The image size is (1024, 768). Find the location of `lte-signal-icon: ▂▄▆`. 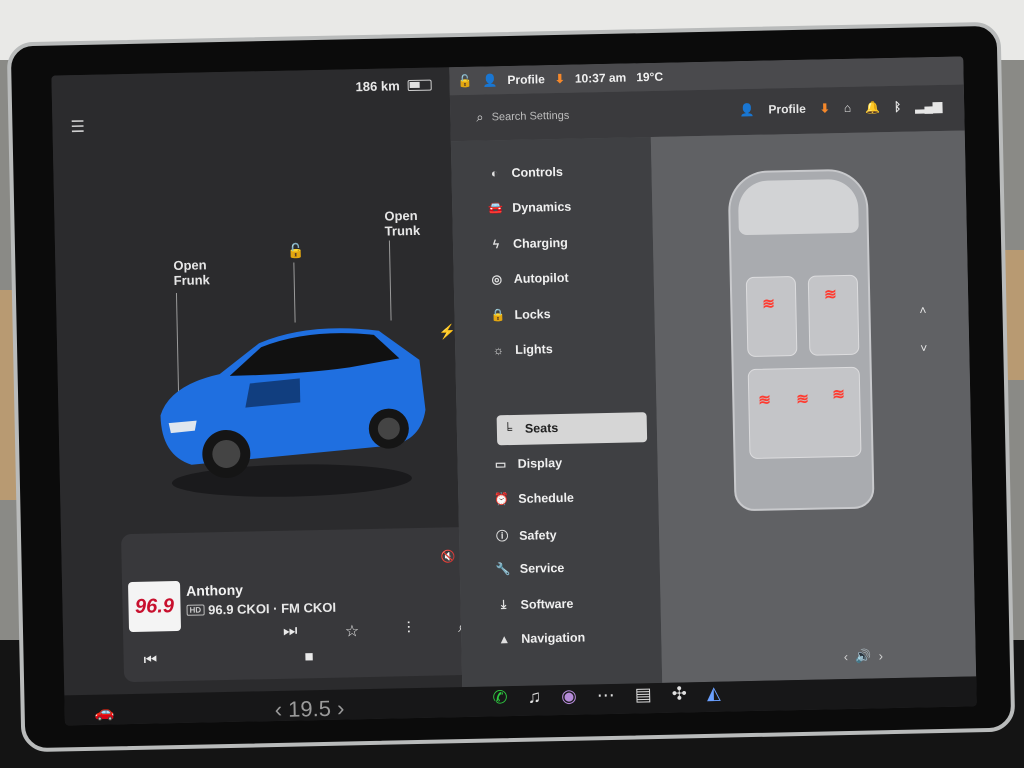

lte-signal-icon: ▂▄▆ is located at coordinates (929, 106).